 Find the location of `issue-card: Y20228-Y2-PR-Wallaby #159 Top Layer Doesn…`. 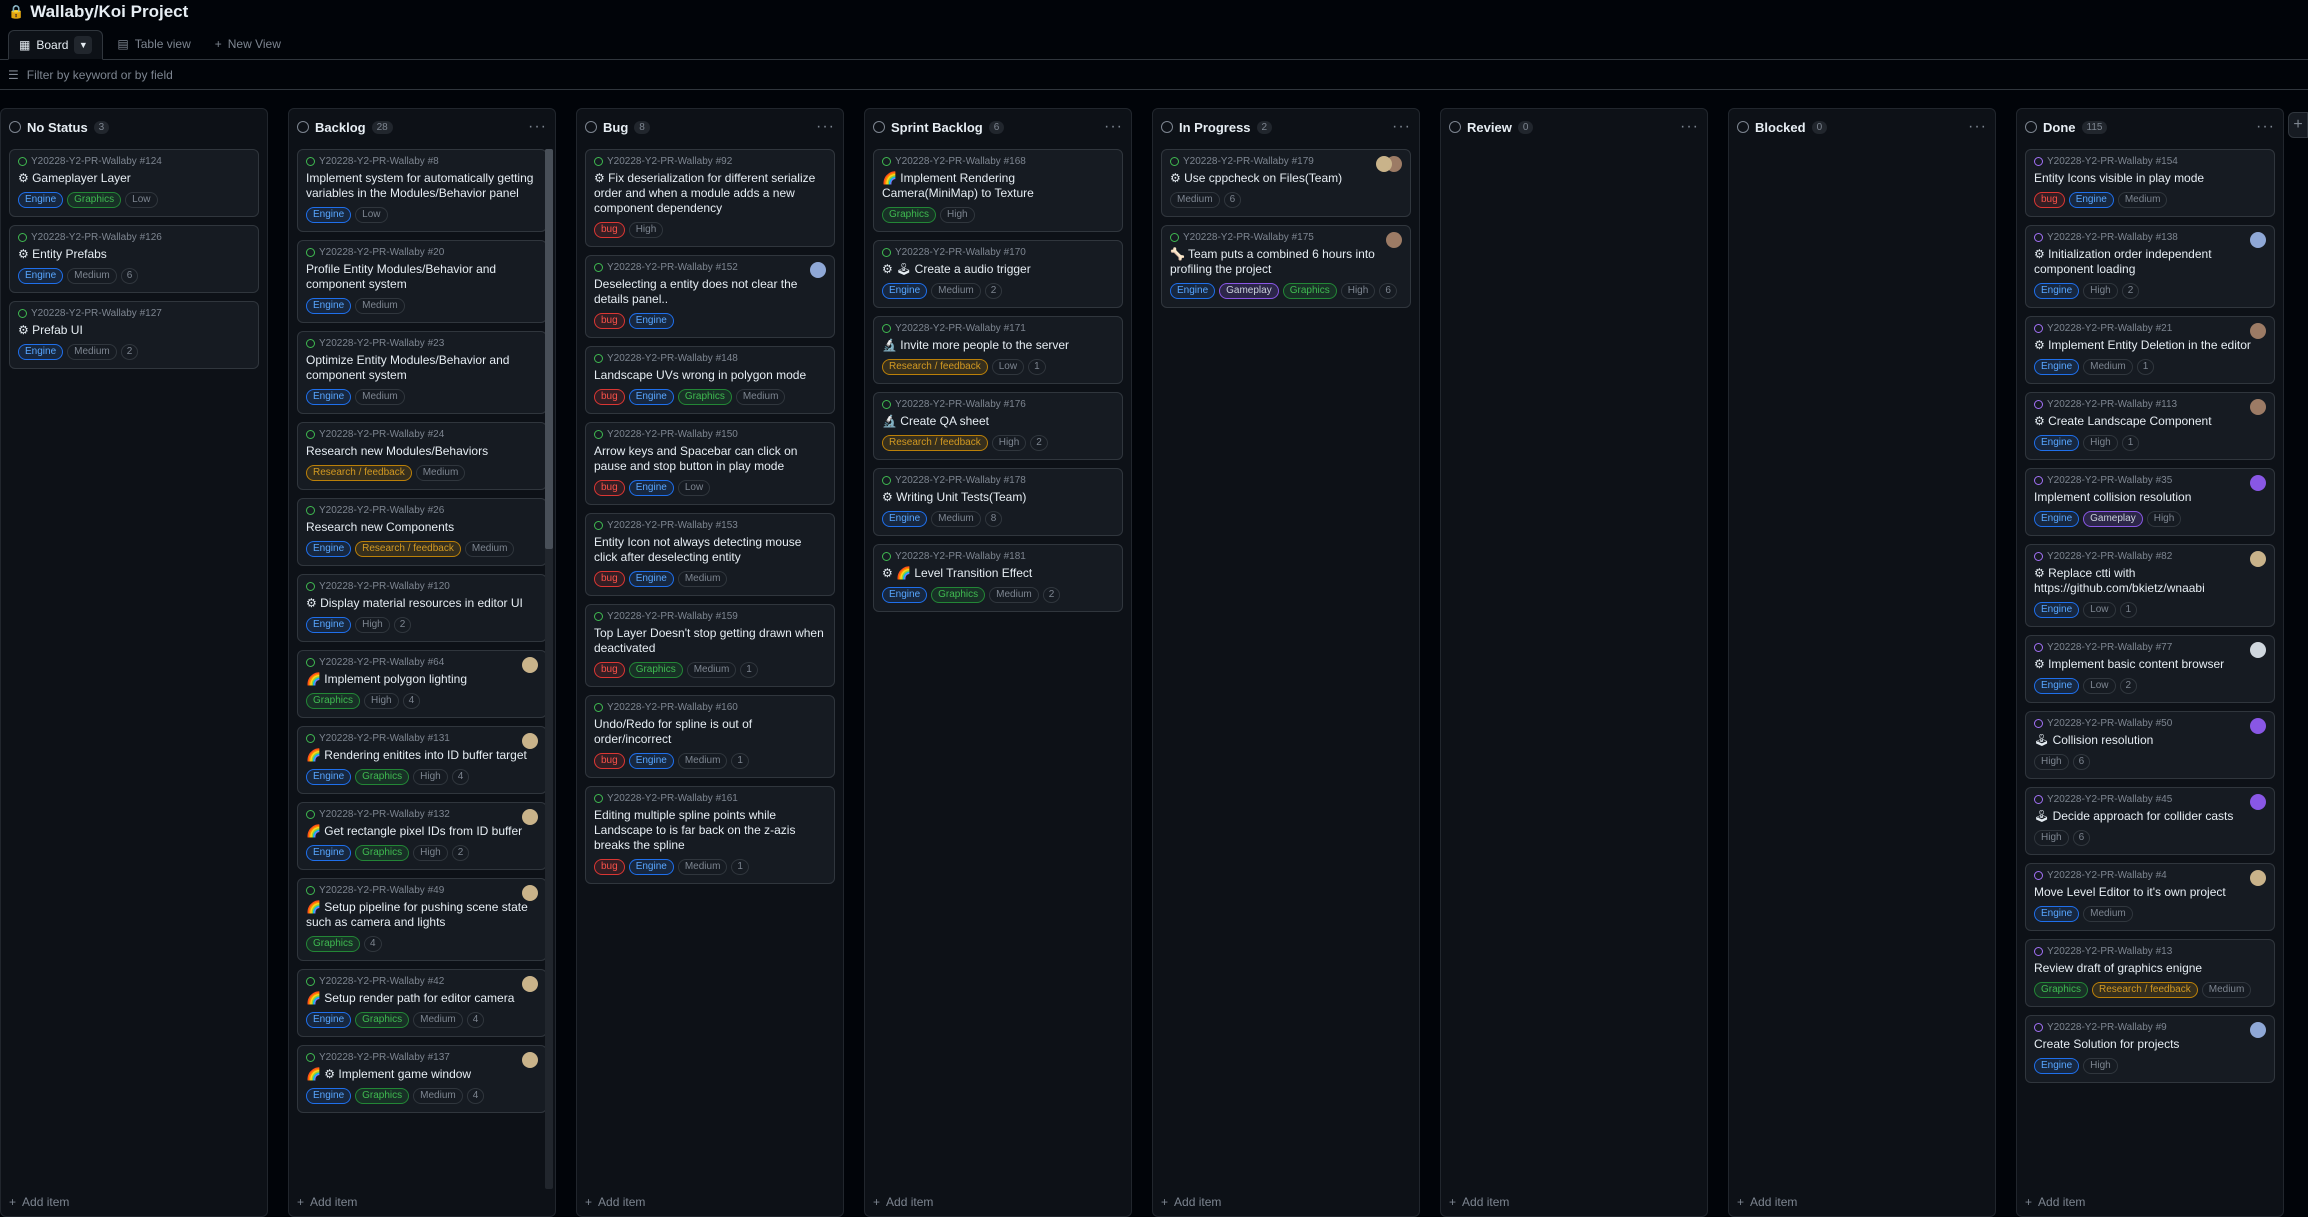

issue-card: Y20228-Y2-PR-Wallaby #159 Top Layer Doesn… is located at coordinates (710, 645).